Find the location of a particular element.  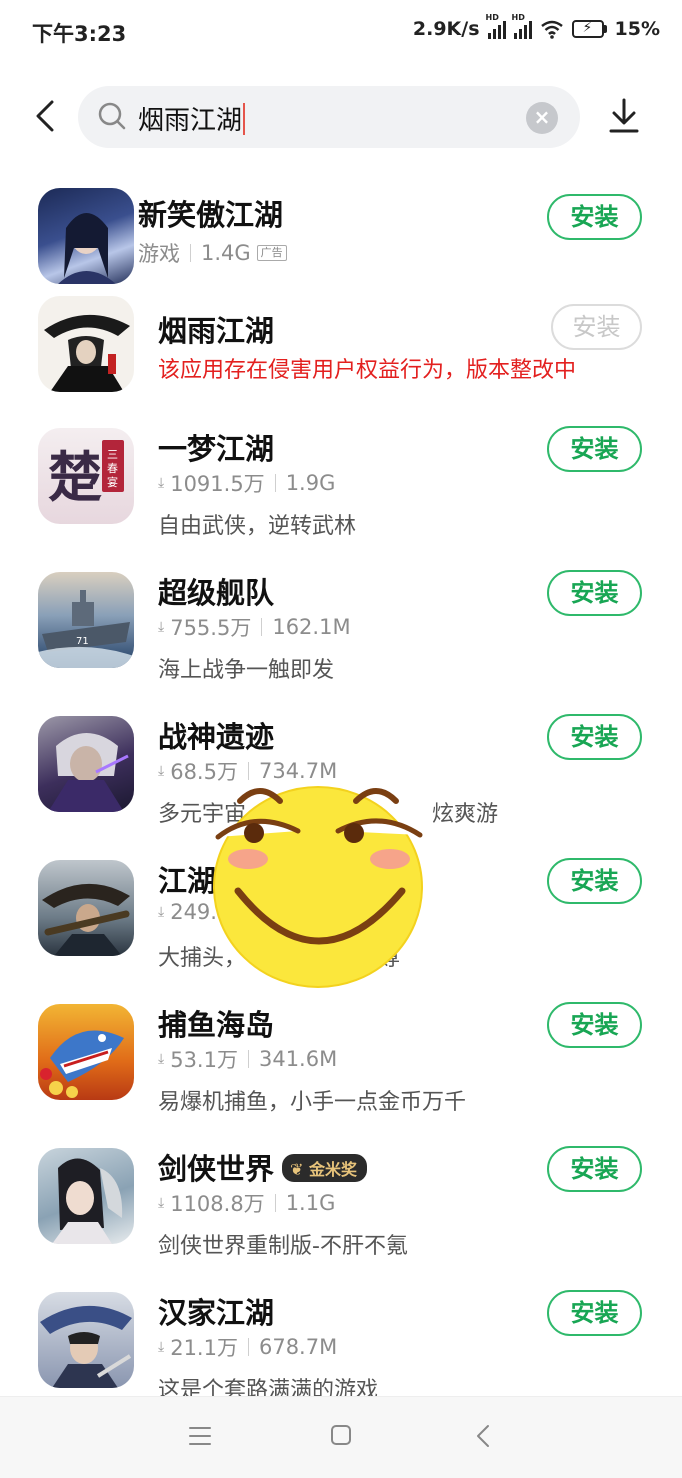

app-downloads: 1108.8万 is located at coordinates (217, 1204).